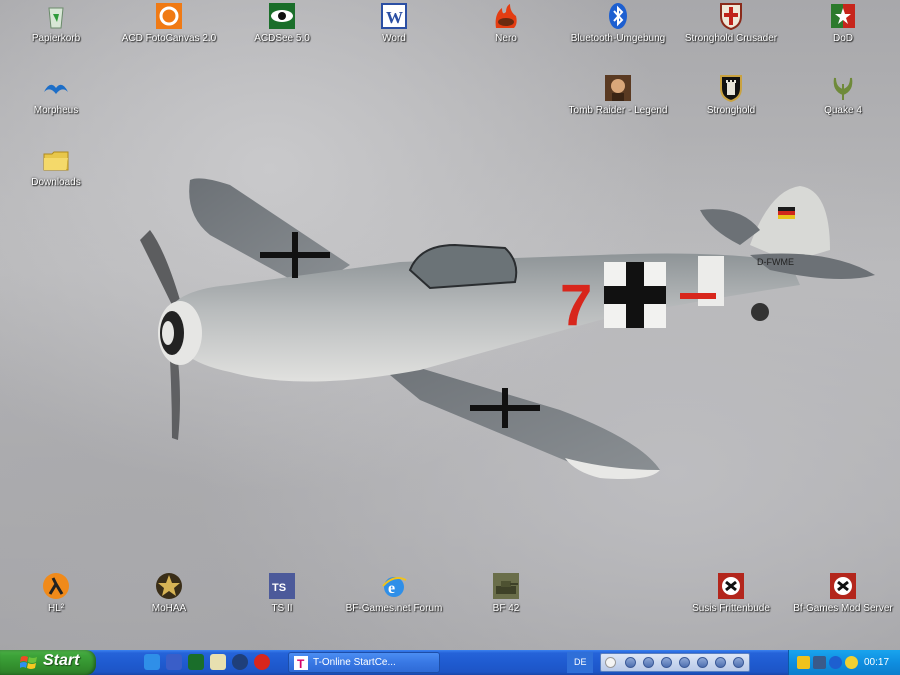 Image resolution: width=900 pixels, height=675 pixels. Describe the element at coordinates (843, 586) in the screenshot. I see `bf-games-mod-server-icon` at that location.